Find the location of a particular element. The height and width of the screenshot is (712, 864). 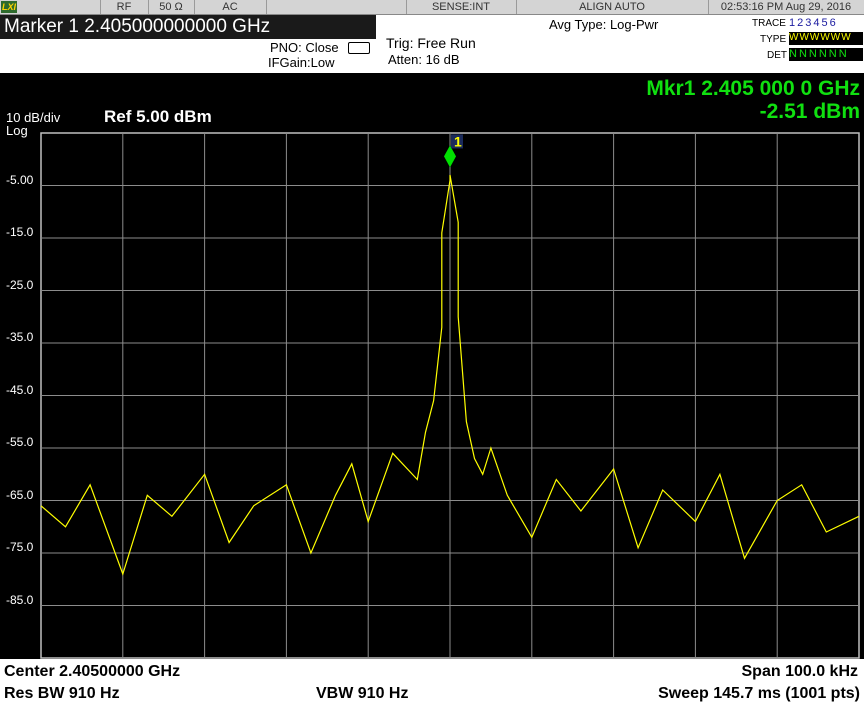

ifgain-setting: IFGain:Low is located at coordinates (301, 62).